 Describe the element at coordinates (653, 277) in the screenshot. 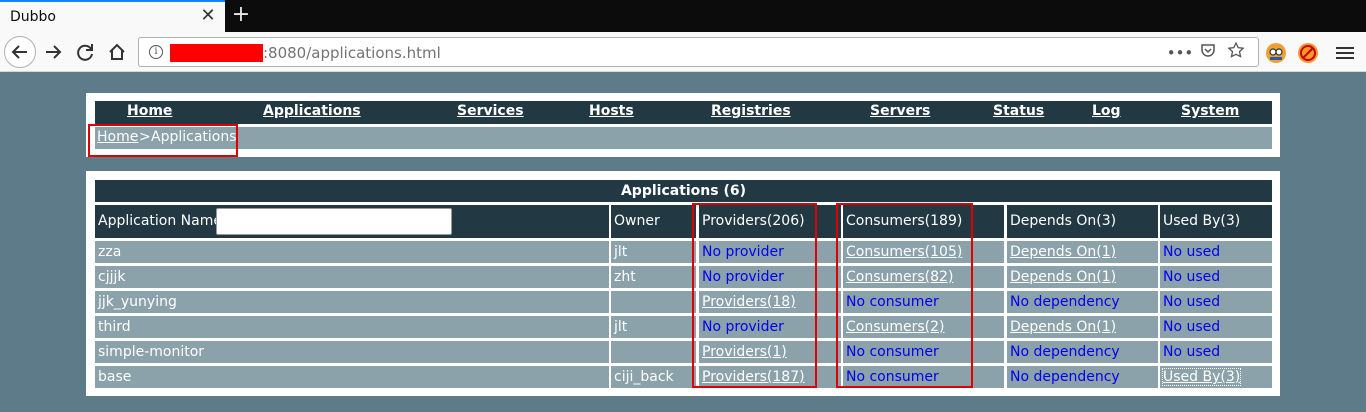

I see `table-row-owner: zht` at that location.